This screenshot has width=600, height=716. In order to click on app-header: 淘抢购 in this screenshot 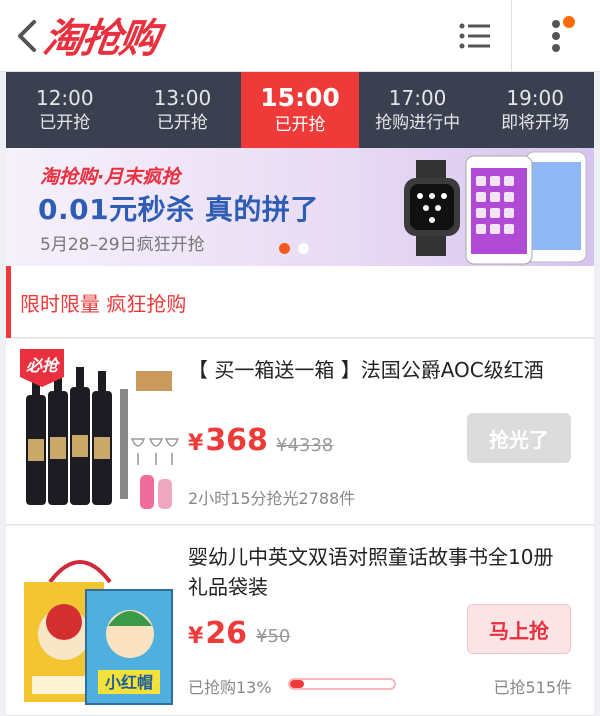, I will do `click(300, 36)`.